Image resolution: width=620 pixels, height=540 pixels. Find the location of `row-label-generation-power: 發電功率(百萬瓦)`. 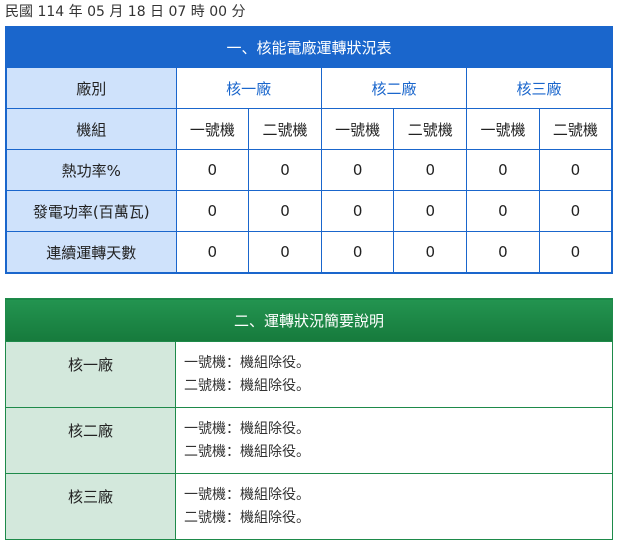

row-label-generation-power: 發電功率(百萬瓦) is located at coordinates (91, 211).